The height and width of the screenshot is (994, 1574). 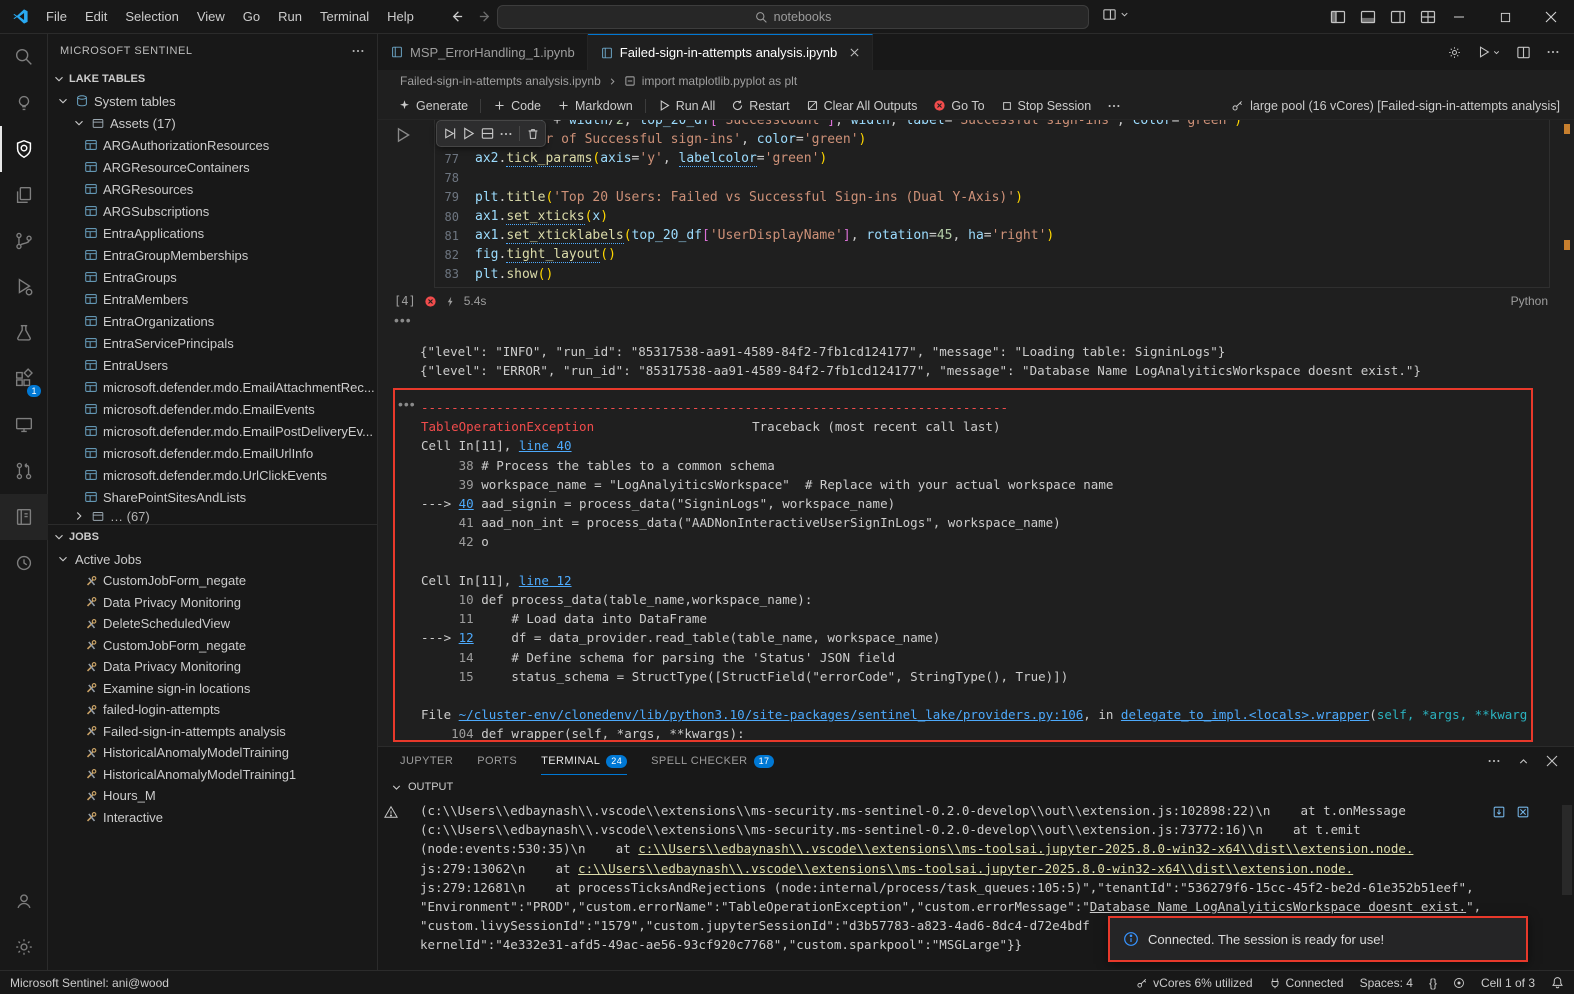 I want to click on job-row: HistoricalAnomalyModelTraining, so click(x=212, y=753).